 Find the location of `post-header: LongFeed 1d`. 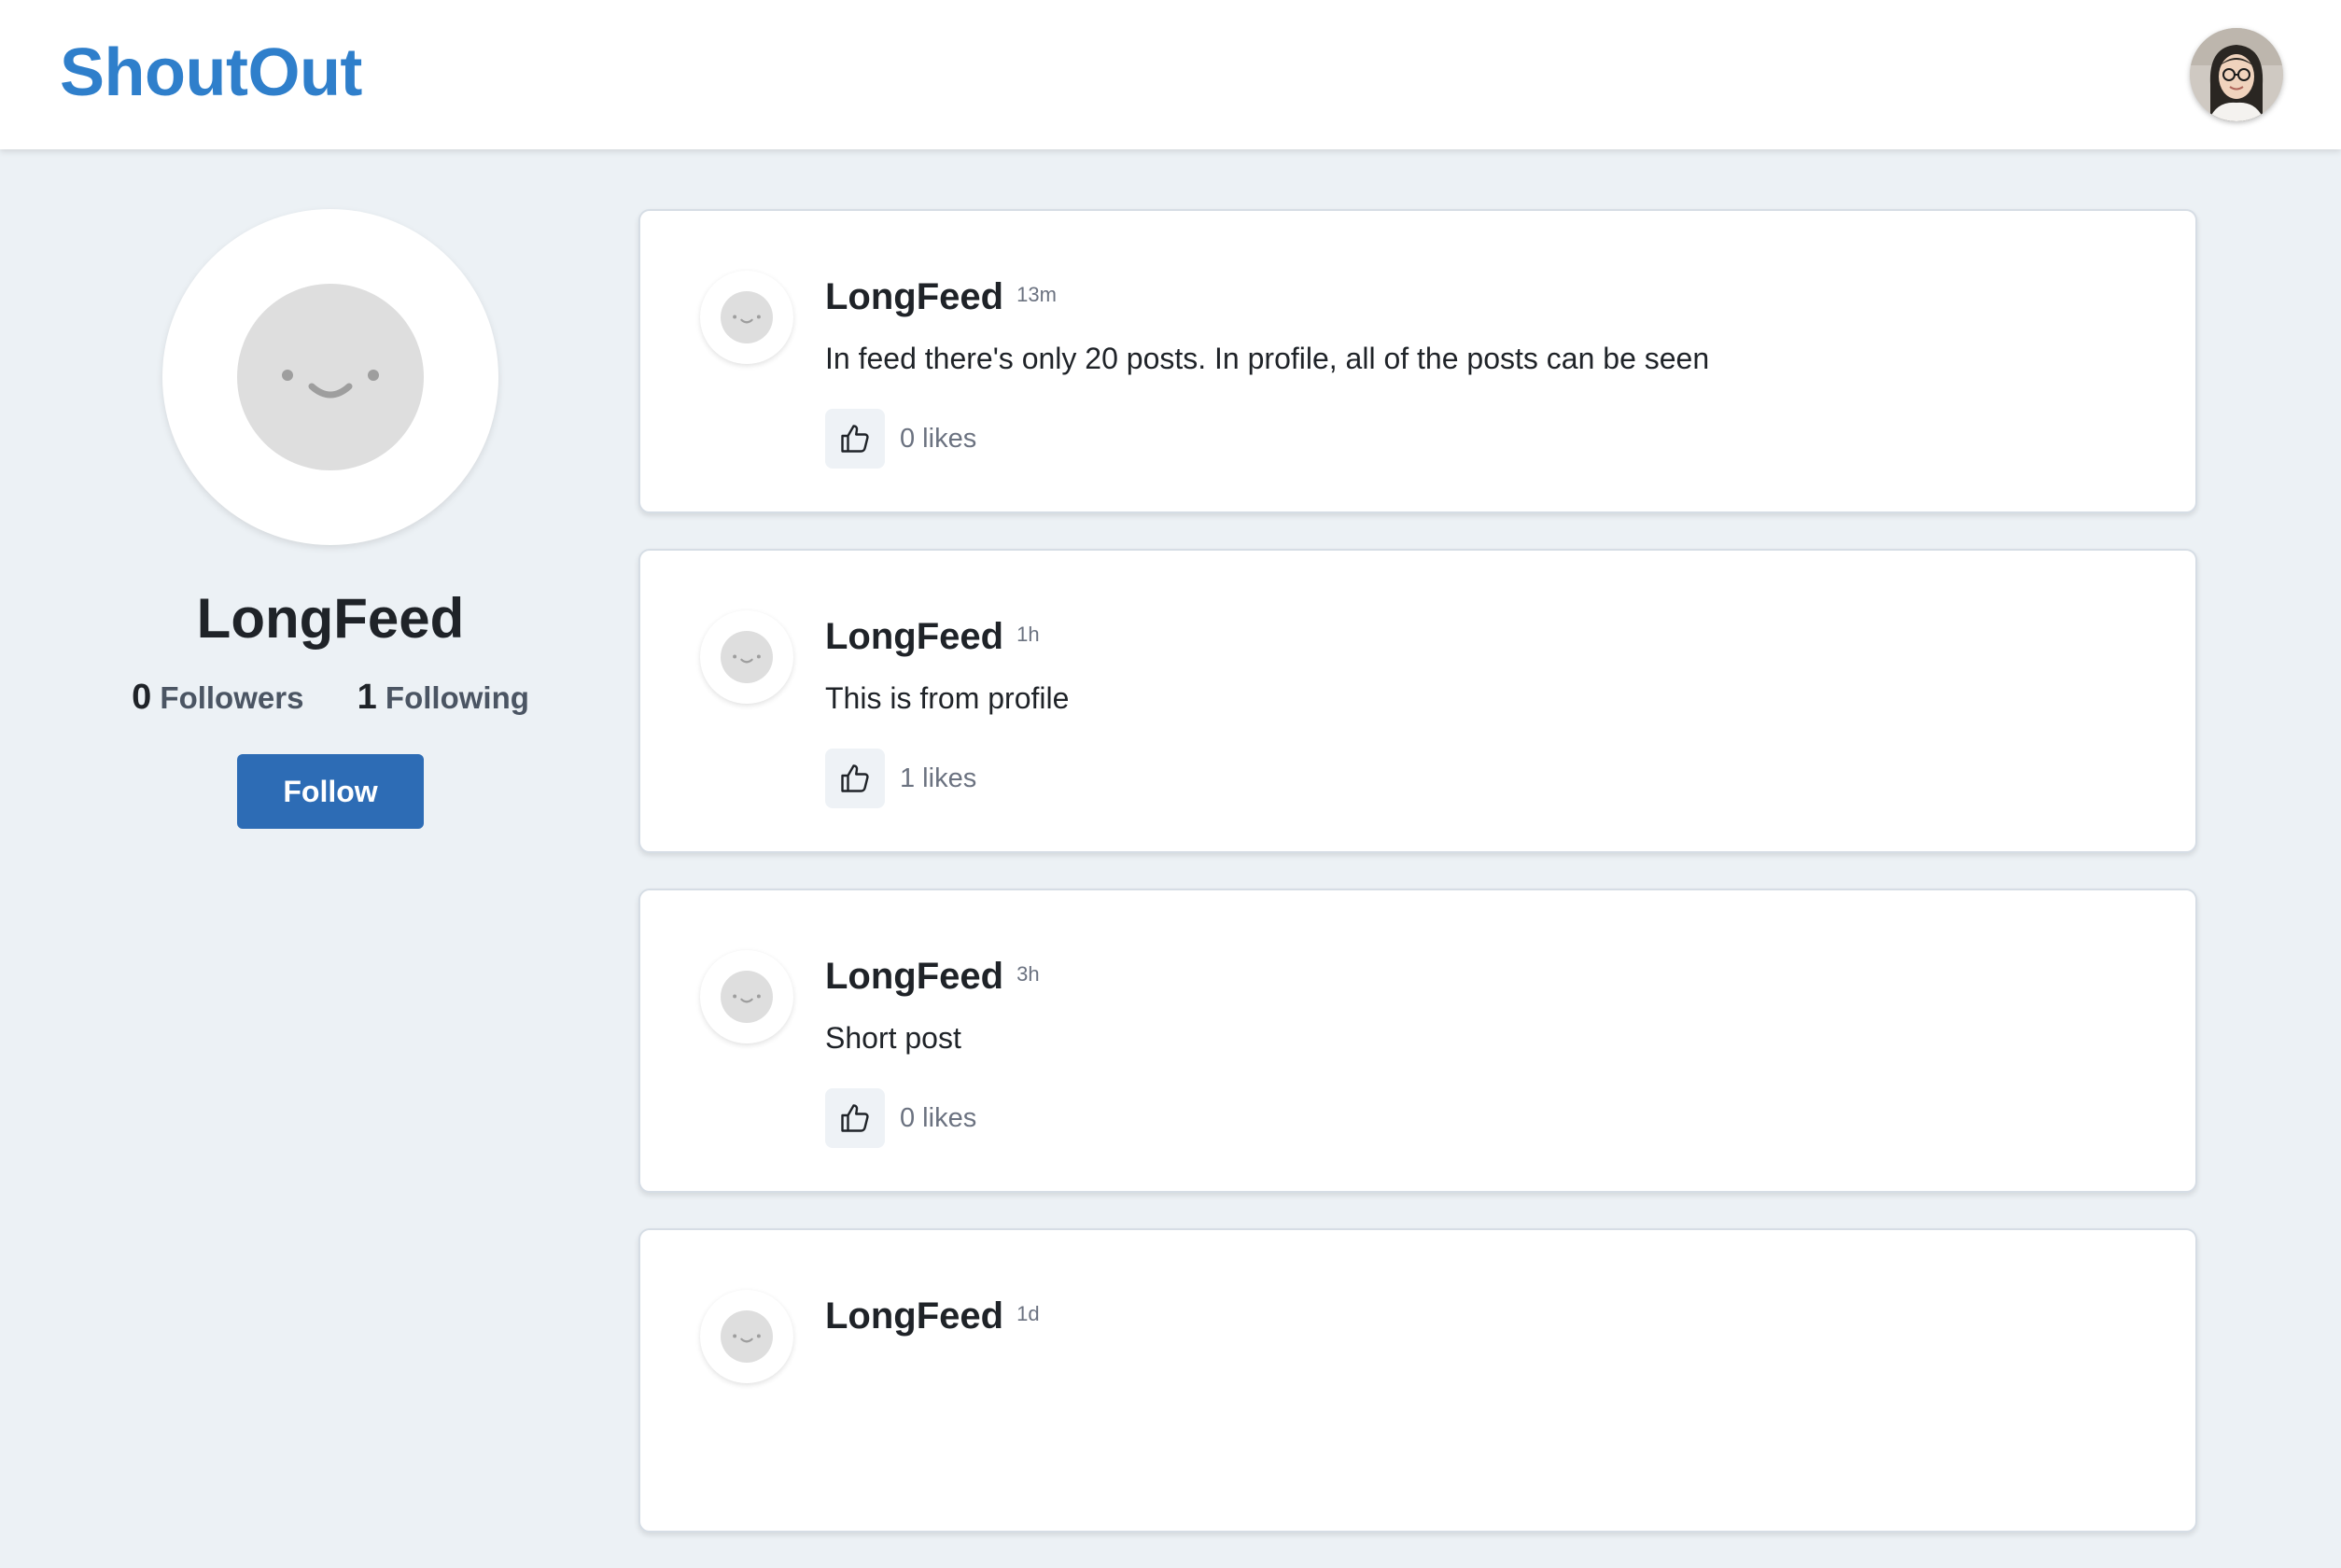

post-header: LongFeed 1d is located at coordinates (932, 1316).